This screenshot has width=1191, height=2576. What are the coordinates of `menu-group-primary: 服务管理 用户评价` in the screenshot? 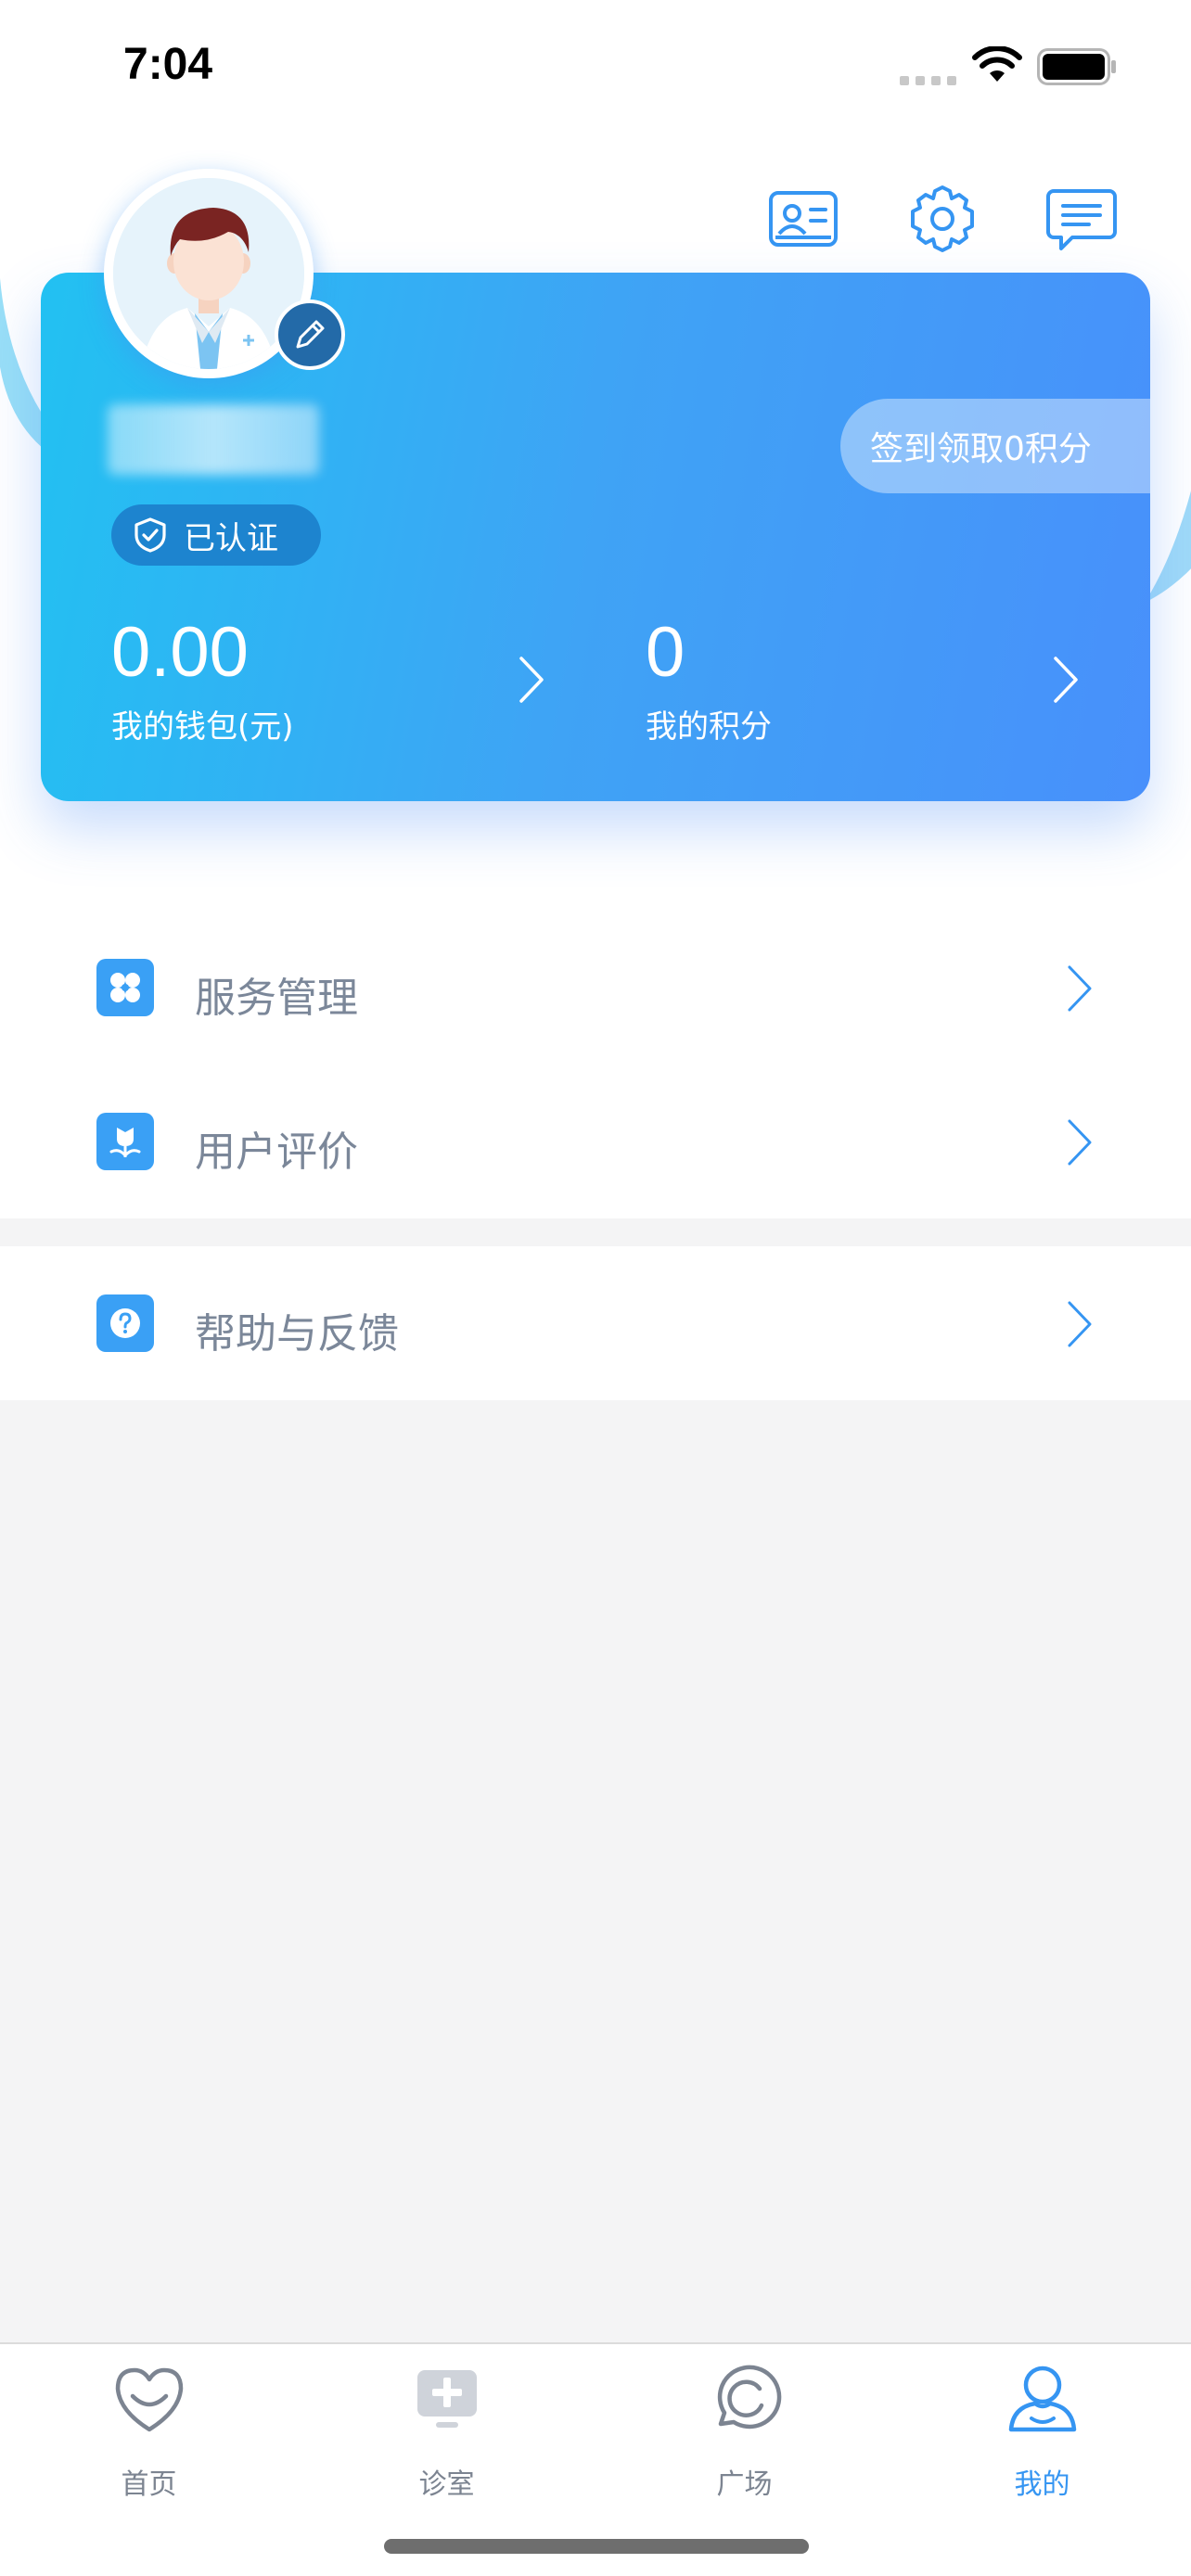 It's located at (595, 1064).